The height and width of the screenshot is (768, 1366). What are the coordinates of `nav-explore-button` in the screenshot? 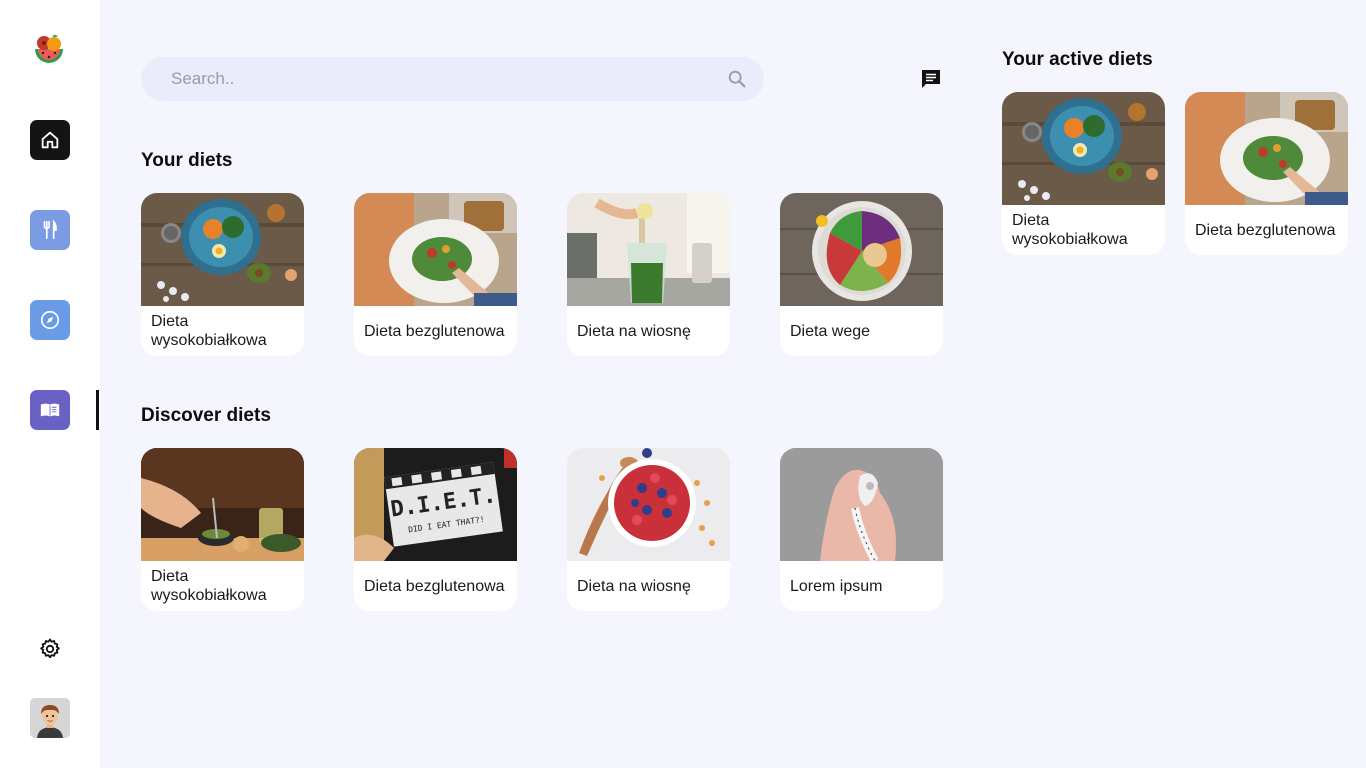 It's located at (50, 320).